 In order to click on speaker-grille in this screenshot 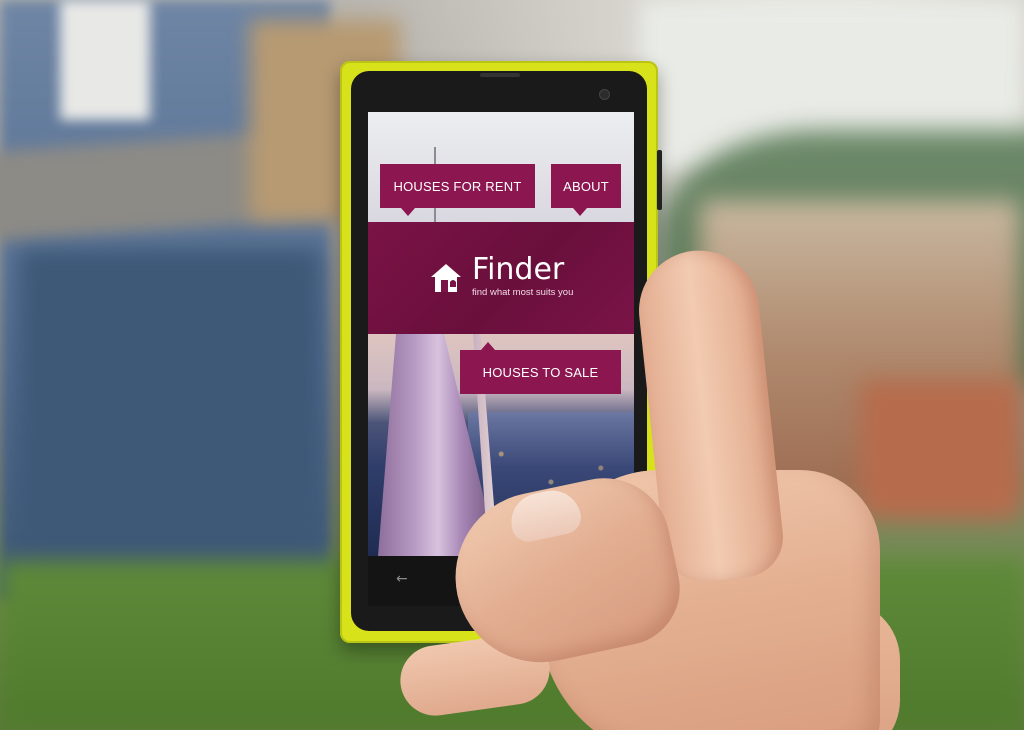, I will do `click(500, 75)`.